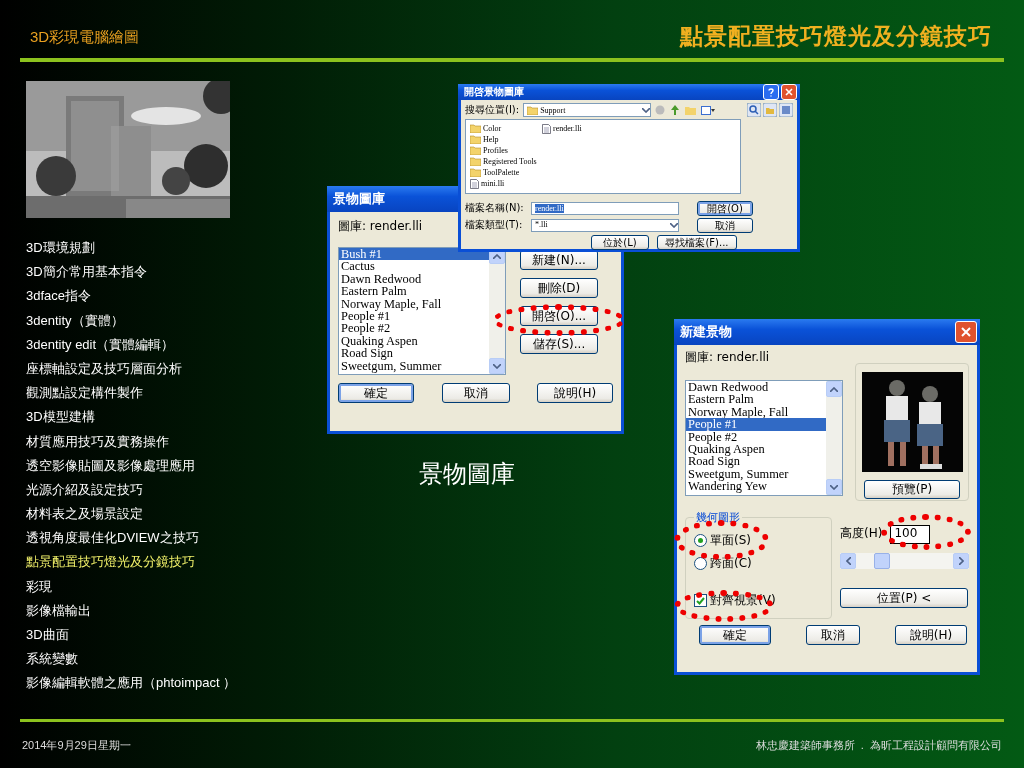 The width and height of the screenshot is (1024, 768). What do you see at coordinates (151, 659) in the screenshot?
I see `nav-item: 系統變數` at bounding box center [151, 659].